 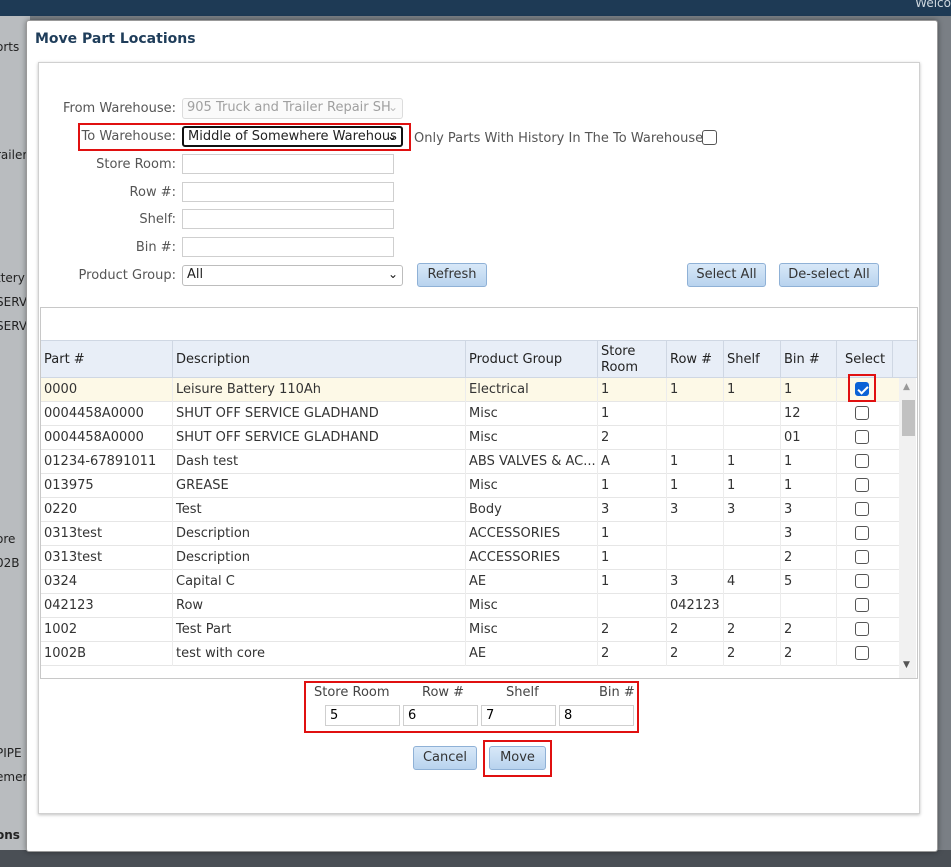 What do you see at coordinates (292, 275) in the screenshot?
I see `product-group-select: All ⌄` at bounding box center [292, 275].